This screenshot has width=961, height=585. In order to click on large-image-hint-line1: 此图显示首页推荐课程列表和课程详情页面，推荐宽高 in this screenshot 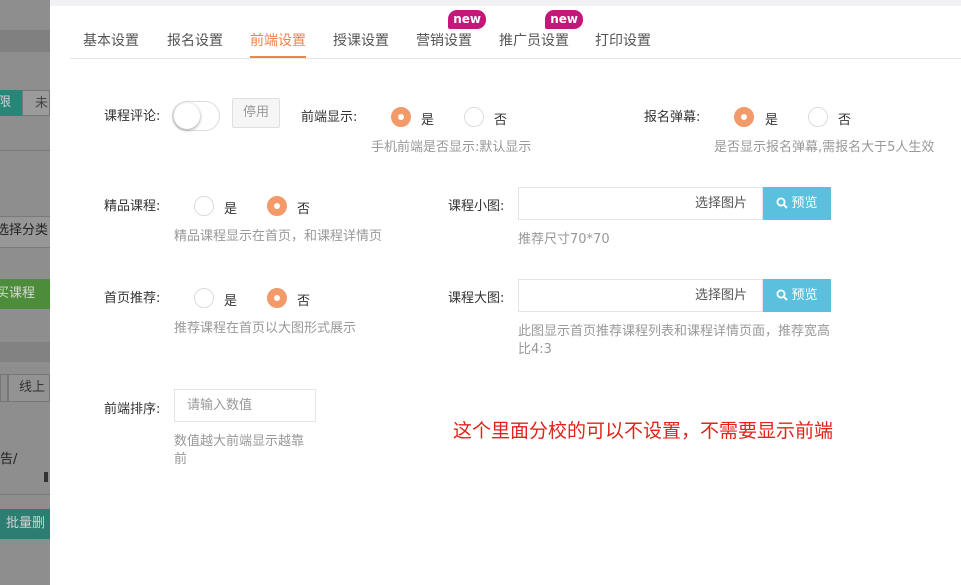, I will do `click(674, 331)`.